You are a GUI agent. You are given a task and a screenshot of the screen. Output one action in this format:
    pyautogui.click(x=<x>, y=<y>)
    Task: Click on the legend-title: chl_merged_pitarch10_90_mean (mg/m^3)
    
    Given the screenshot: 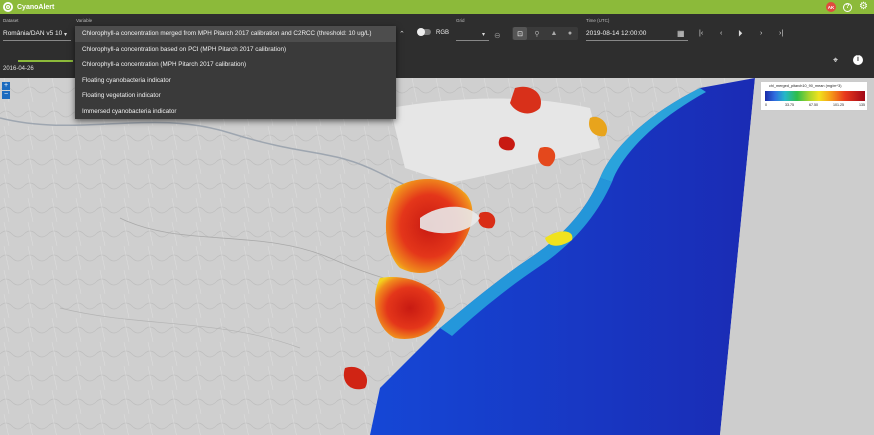 What is the action you would take?
    pyautogui.click(x=805, y=86)
    